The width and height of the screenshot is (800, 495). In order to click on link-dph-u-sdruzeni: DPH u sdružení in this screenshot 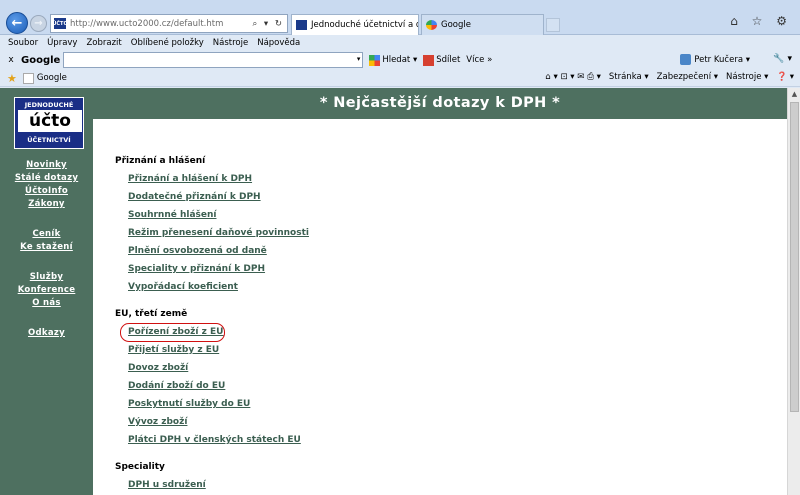, I will do `click(167, 485)`.